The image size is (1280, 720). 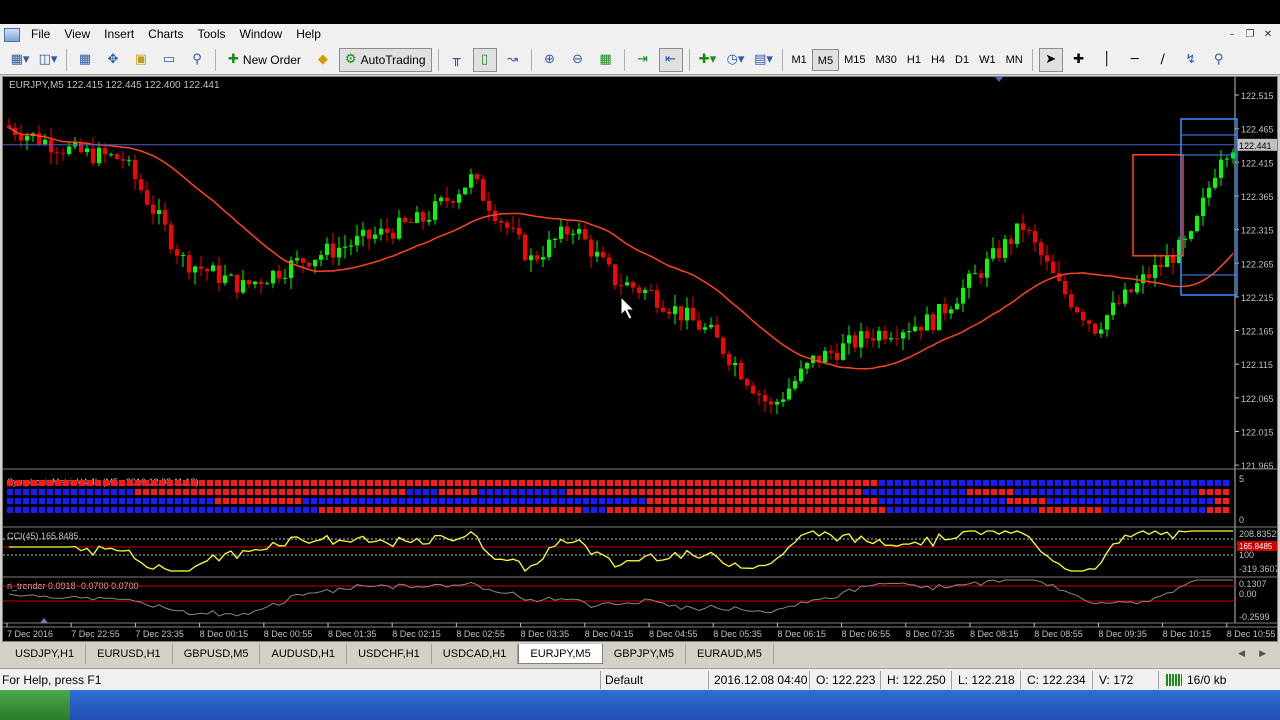 I want to click on metaeditor-button: ◆, so click(x=323, y=60).